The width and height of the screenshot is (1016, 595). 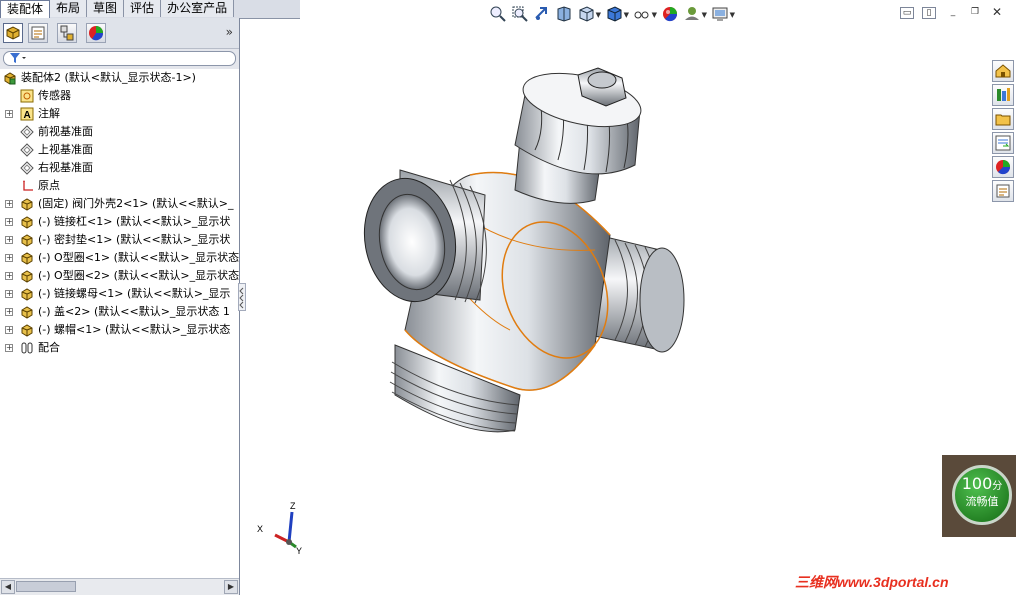 What do you see at coordinates (65, 131) in the screenshot?
I see `tree-item-label: 前视基准面` at bounding box center [65, 131].